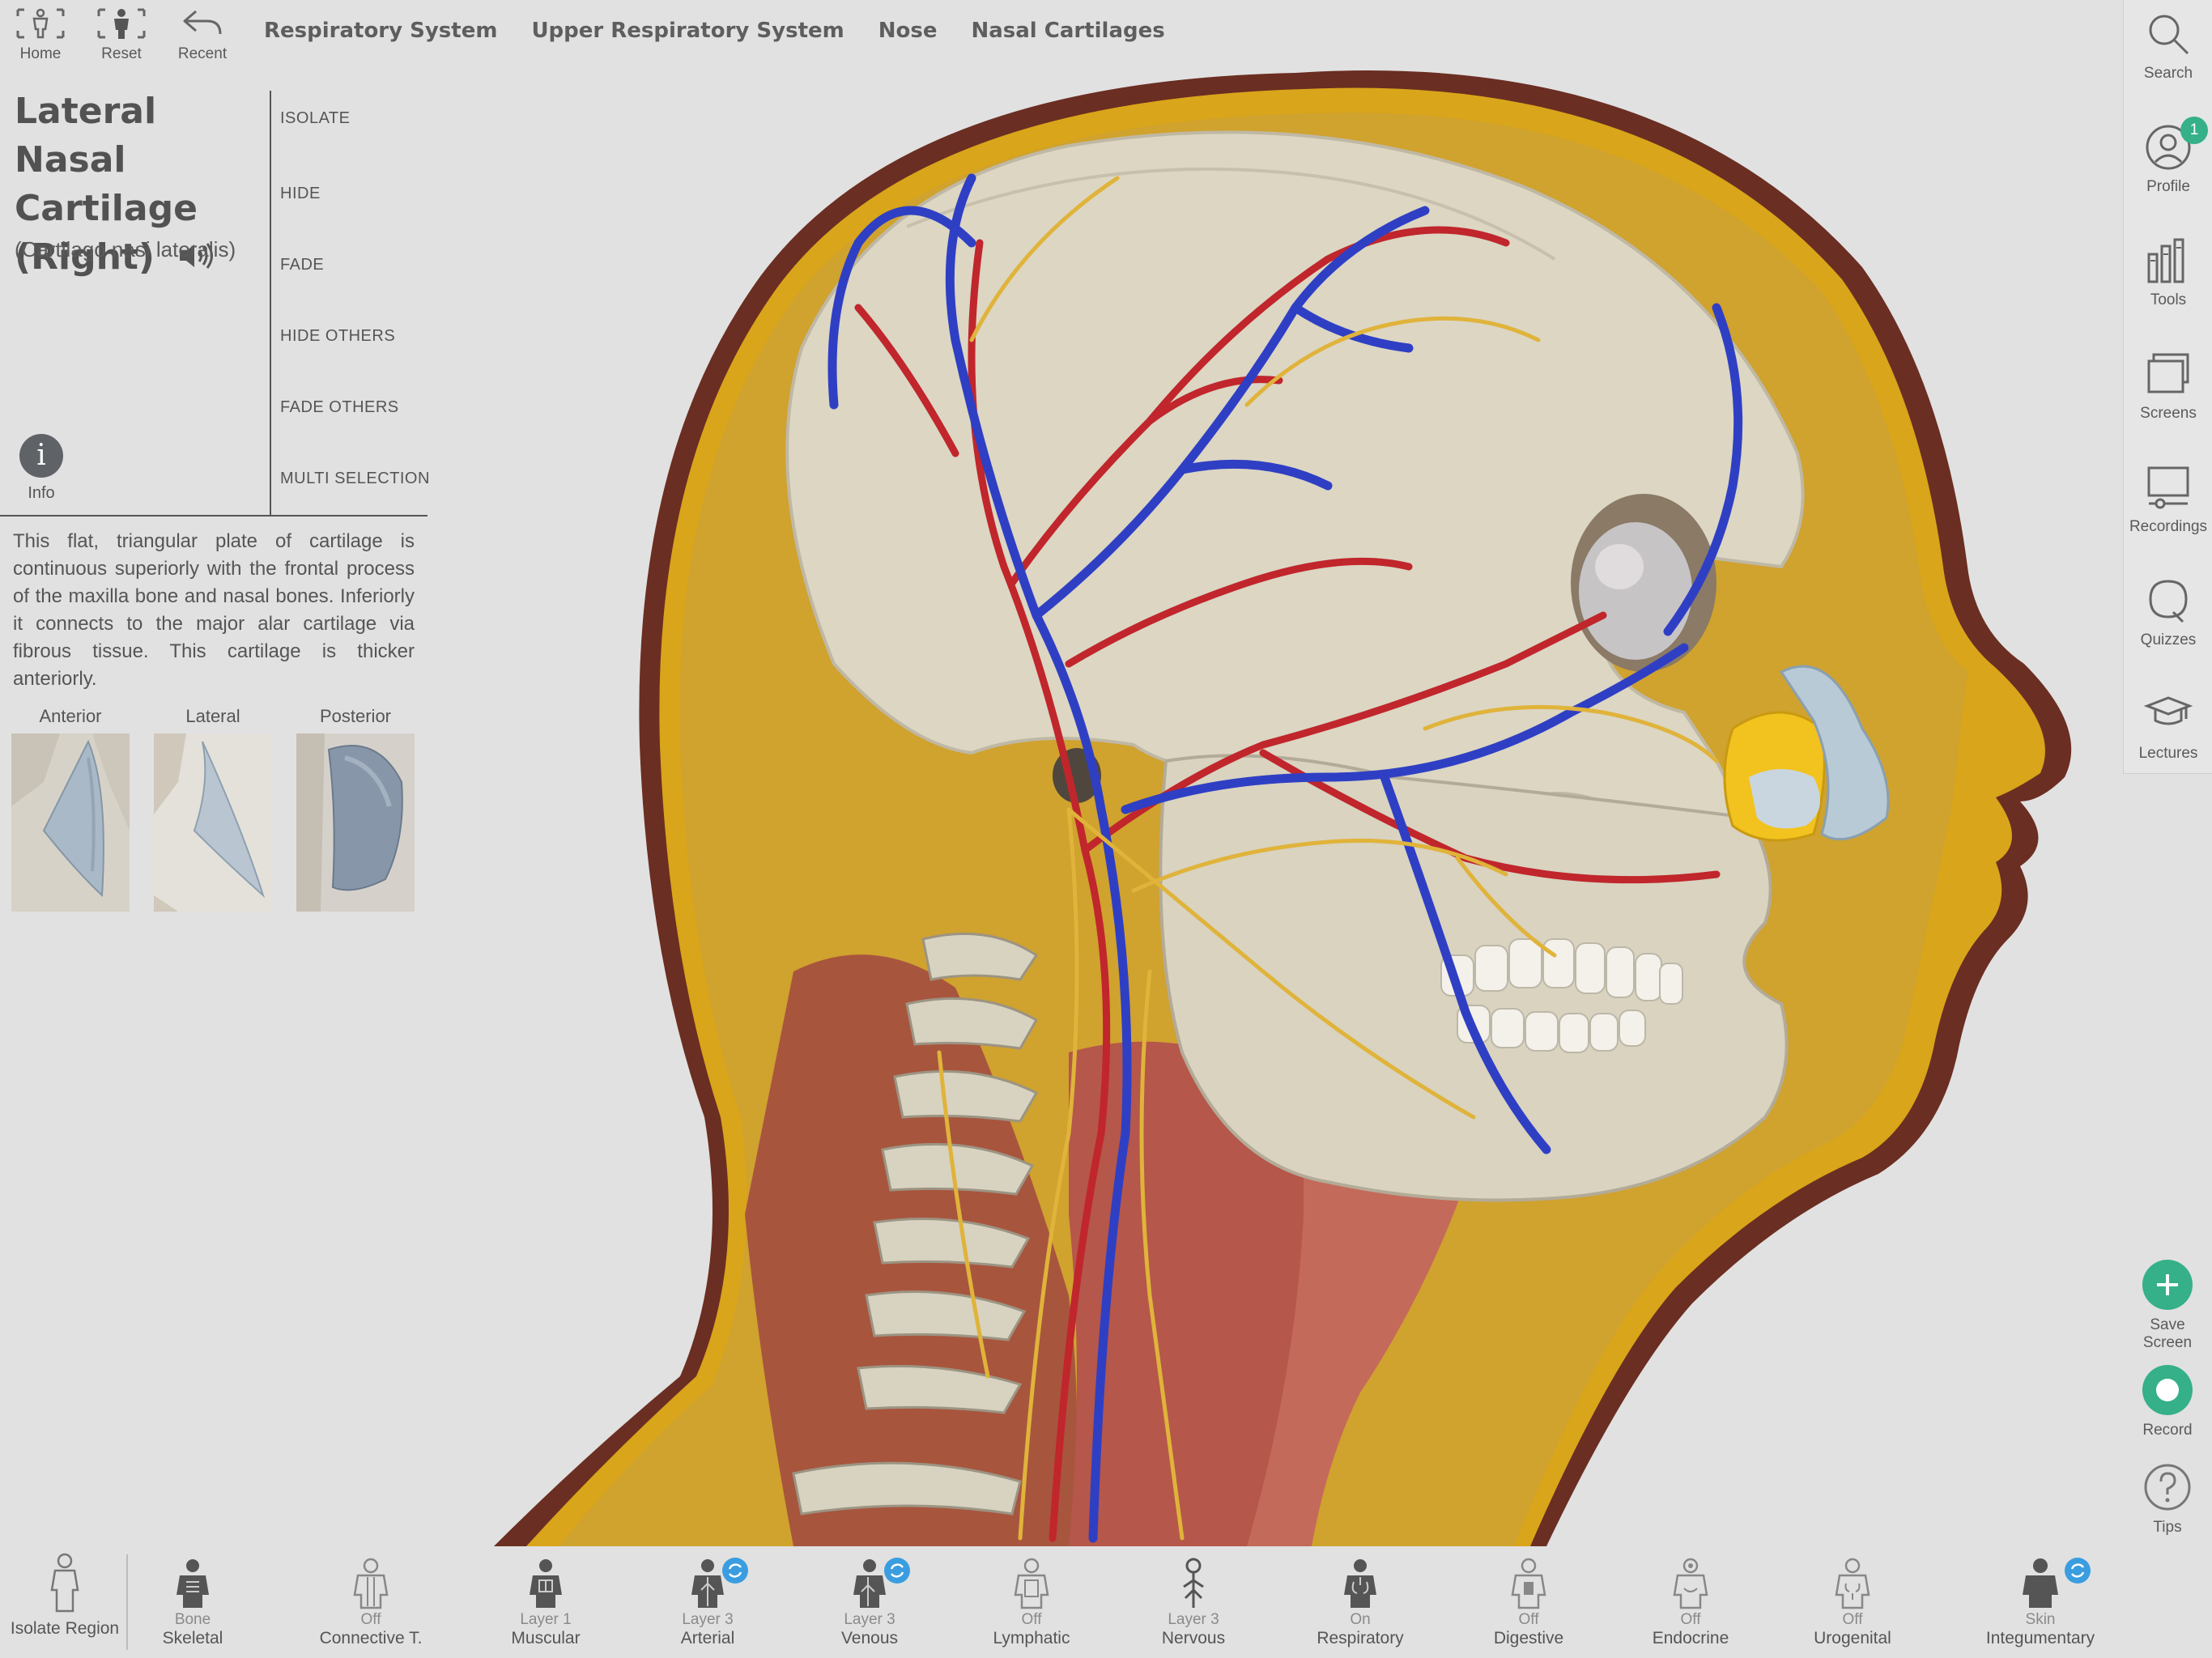 The width and height of the screenshot is (2212, 1658). What do you see at coordinates (897, 1571) in the screenshot?
I see `venous-sync-icon` at bounding box center [897, 1571].